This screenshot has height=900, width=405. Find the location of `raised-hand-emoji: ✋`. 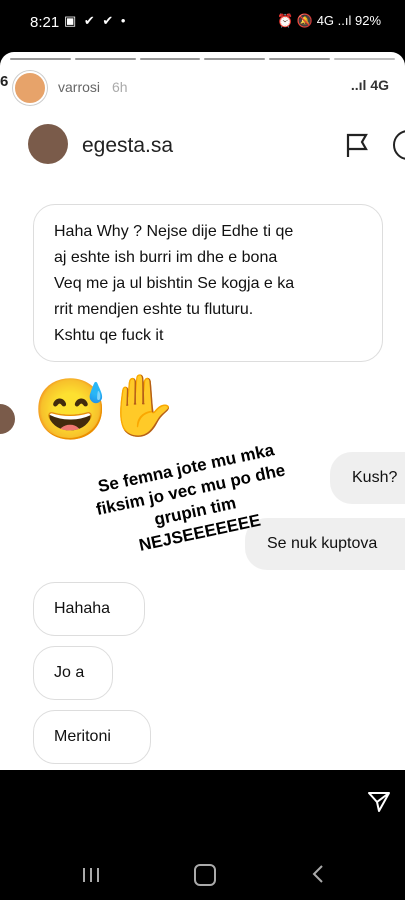

raised-hand-emoji: ✋ is located at coordinates (141, 405).